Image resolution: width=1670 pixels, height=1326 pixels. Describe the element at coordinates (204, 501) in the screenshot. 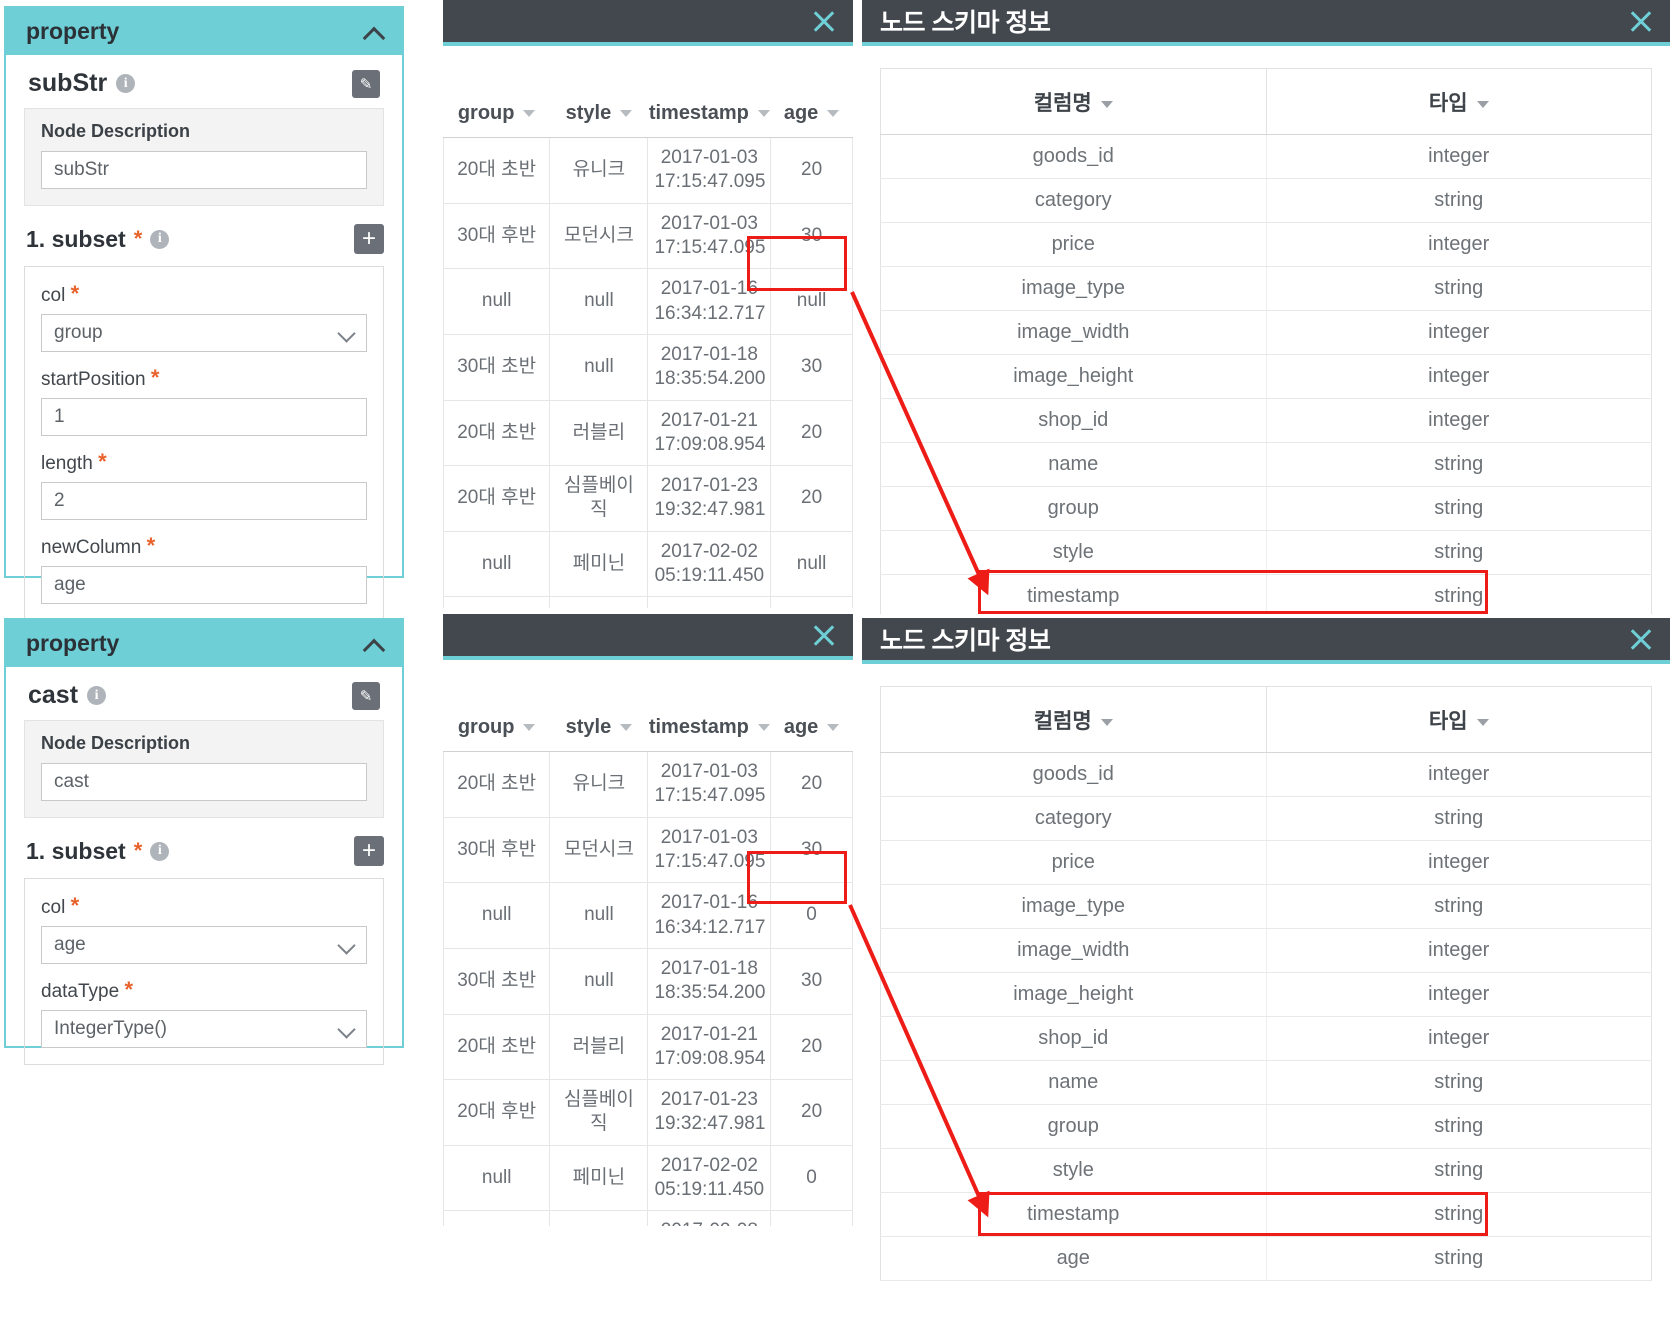

I see `length-input` at that location.